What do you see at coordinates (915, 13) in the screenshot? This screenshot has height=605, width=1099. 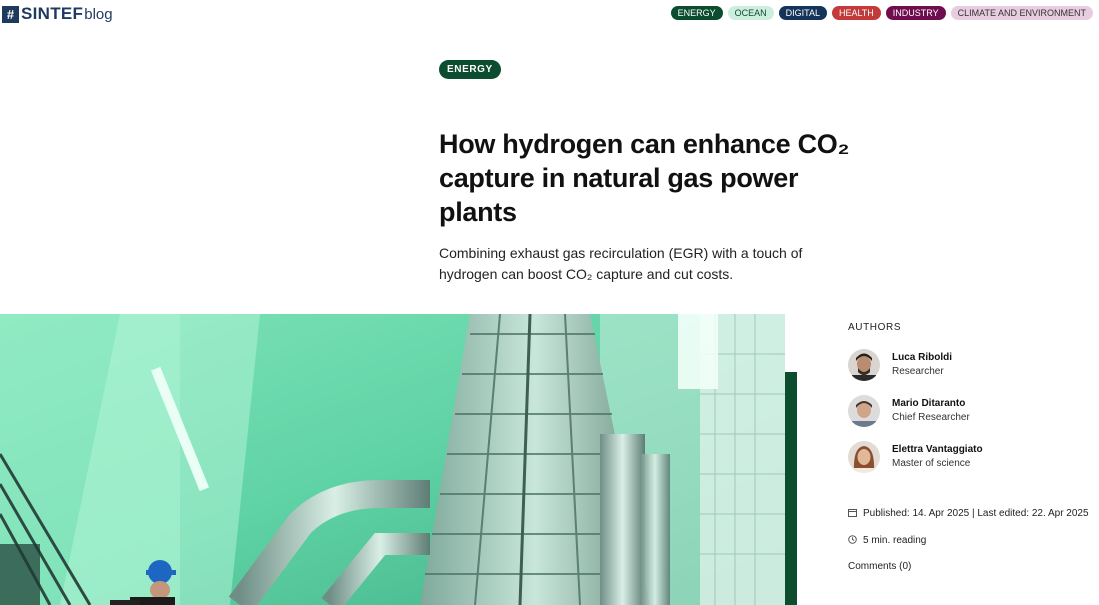 I see `nav-industry: INDUSTRY` at bounding box center [915, 13].